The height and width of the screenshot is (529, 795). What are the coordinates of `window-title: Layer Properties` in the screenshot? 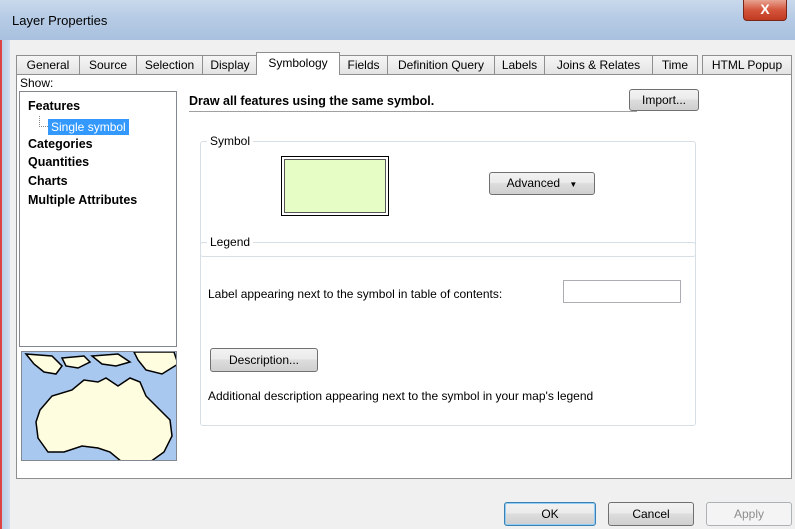 It's located at (60, 20).